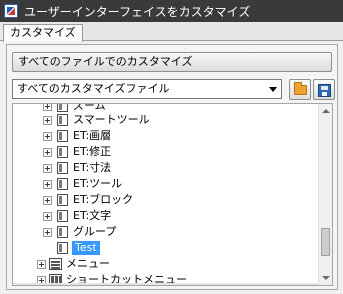  I want to click on save-icon, so click(324, 90).